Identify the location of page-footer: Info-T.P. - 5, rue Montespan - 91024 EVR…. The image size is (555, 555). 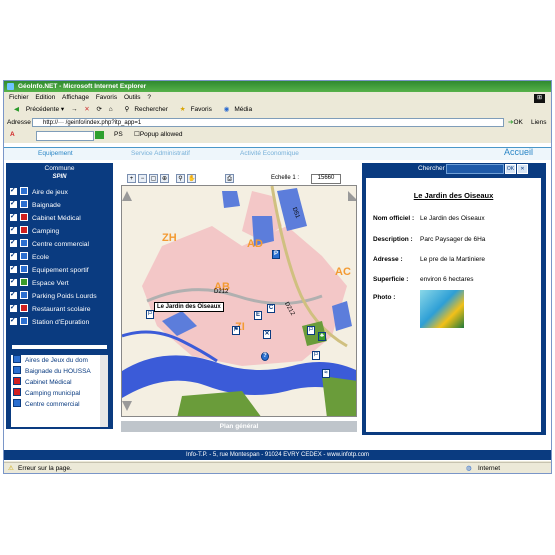
(277, 455).